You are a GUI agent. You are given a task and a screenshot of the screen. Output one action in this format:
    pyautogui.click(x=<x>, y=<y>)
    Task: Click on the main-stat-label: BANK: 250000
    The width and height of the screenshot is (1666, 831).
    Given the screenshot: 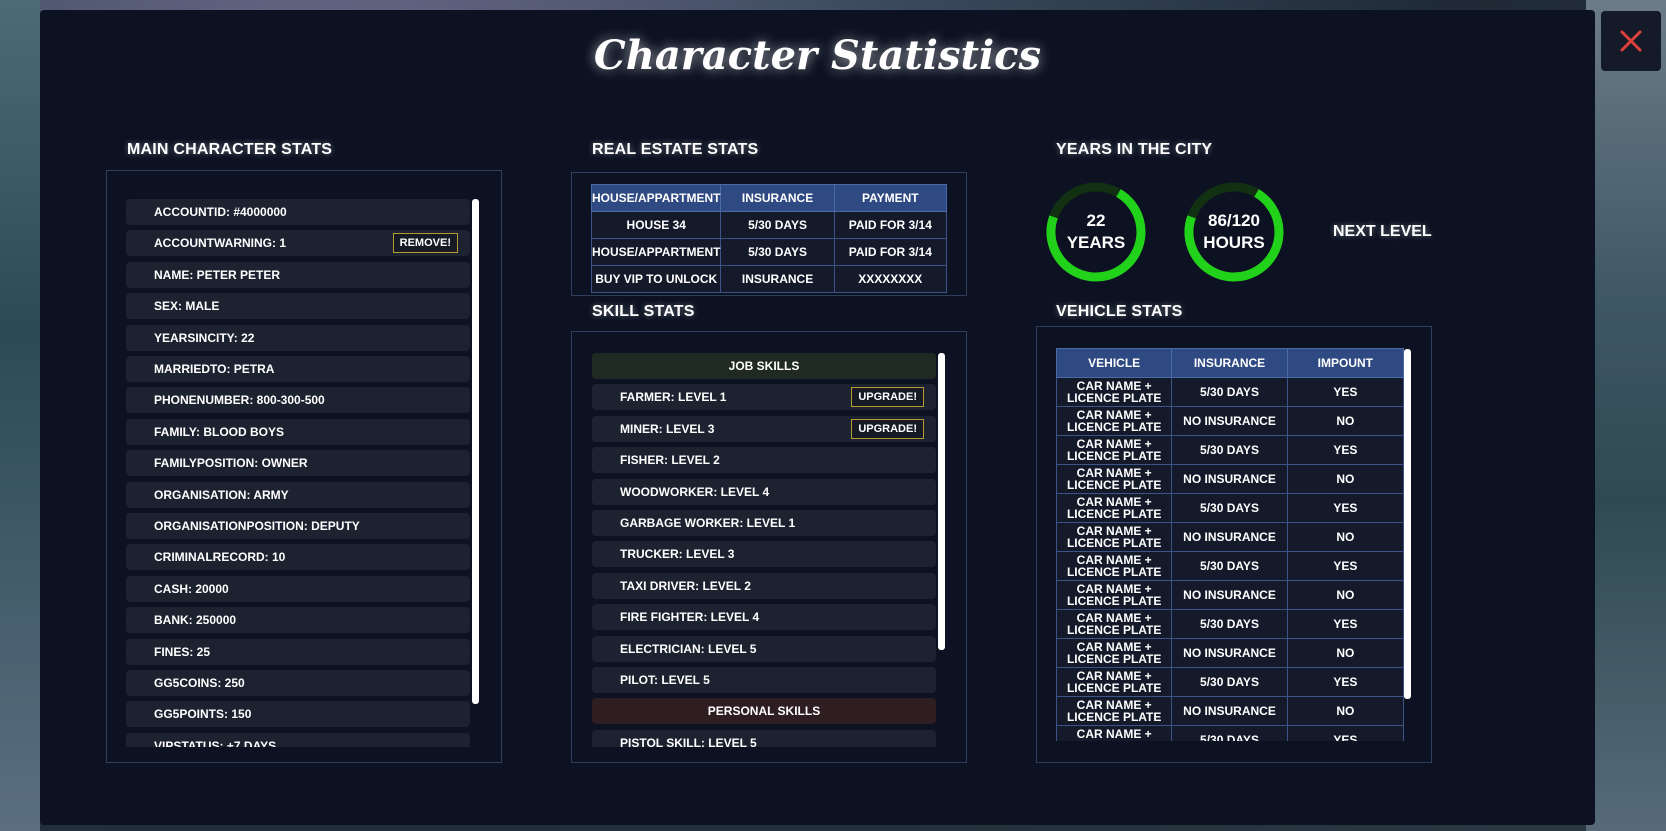 What is the action you would take?
    pyautogui.click(x=195, y=620)
    